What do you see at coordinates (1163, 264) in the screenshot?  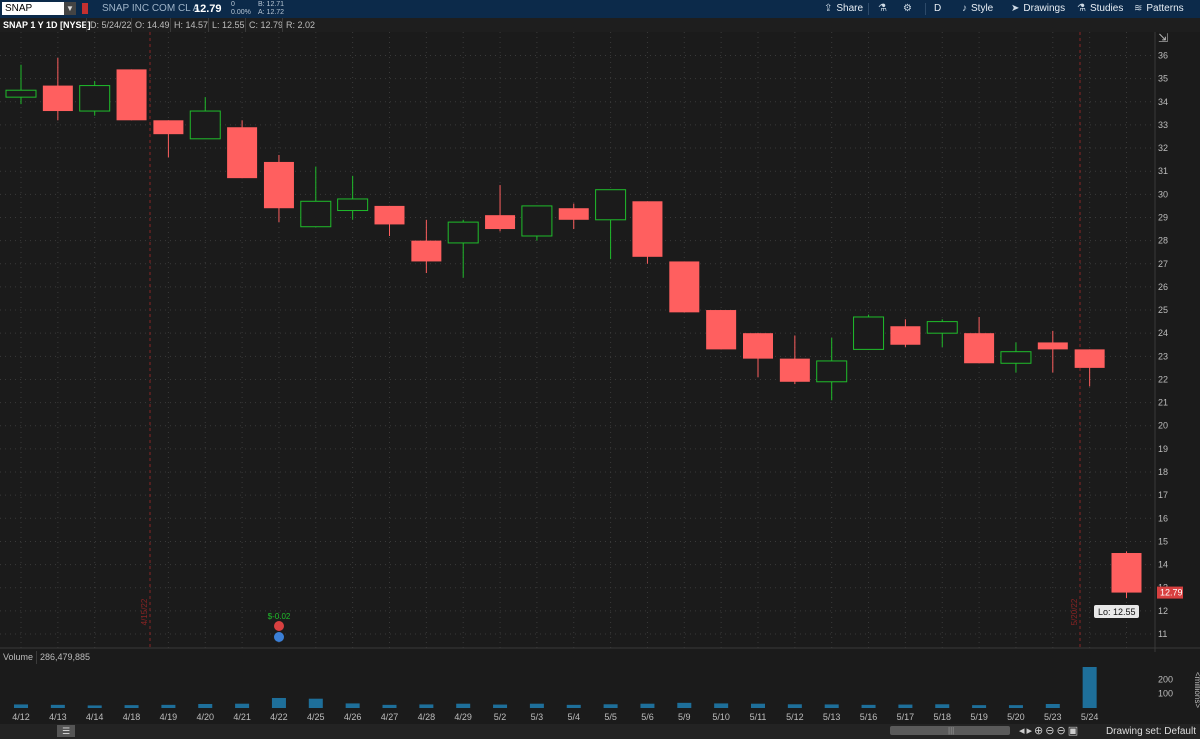 I see `price-tick-label: 27` at bounding box center [1163, 264].